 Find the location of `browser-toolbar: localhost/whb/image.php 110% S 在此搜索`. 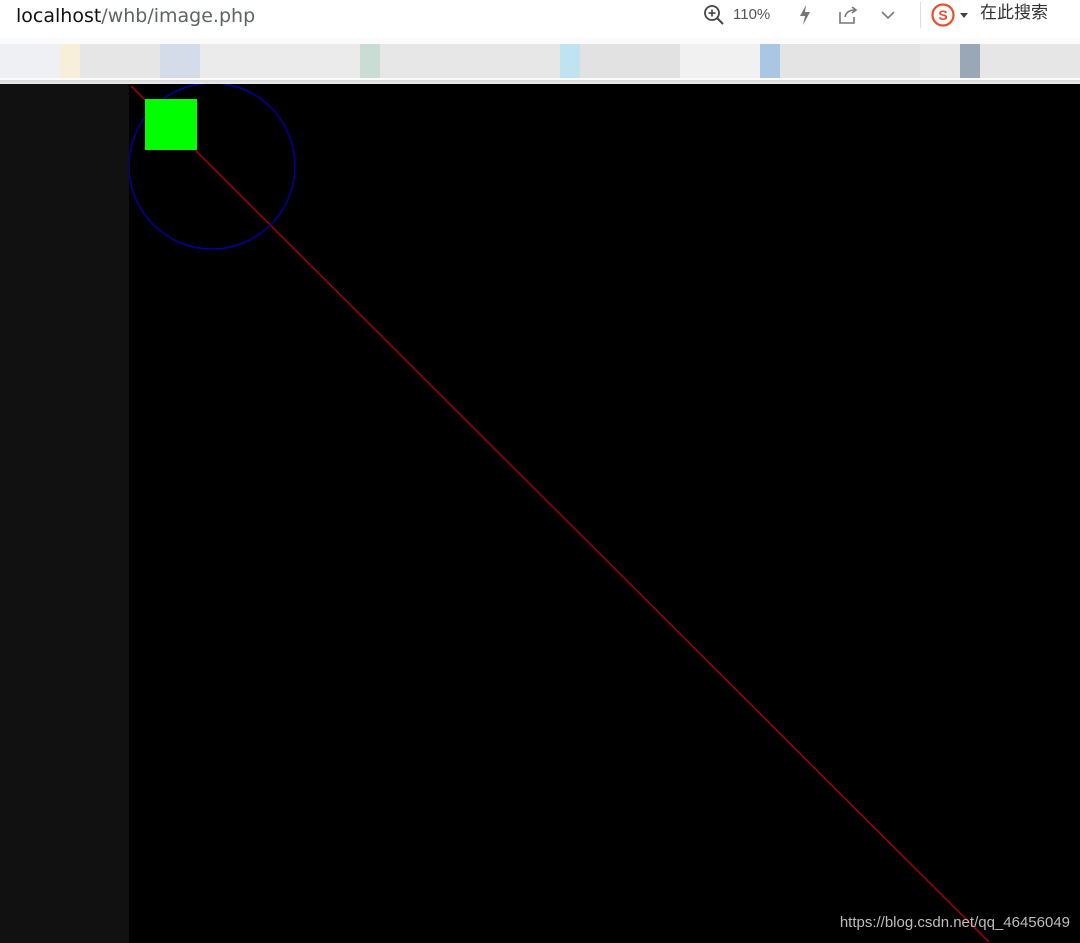

browser-toolbar: localhost/whb/image.php 110% S 在此搜索 is located at coordinates (540, 19).